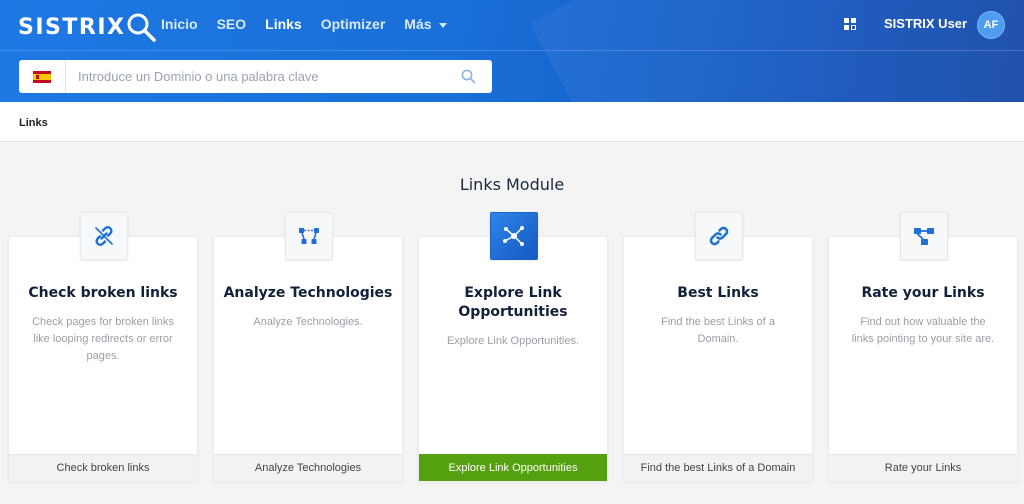 This screenshot has width=1024, height=504. I want to click on nodes-icon, so click(309, 236).